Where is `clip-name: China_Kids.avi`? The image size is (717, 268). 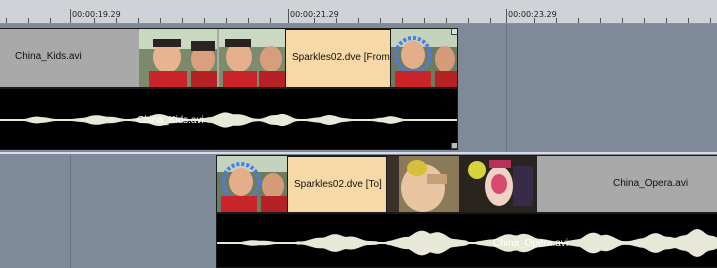
clip-name: China_Kids.avi is located at coordinates (48, 56).